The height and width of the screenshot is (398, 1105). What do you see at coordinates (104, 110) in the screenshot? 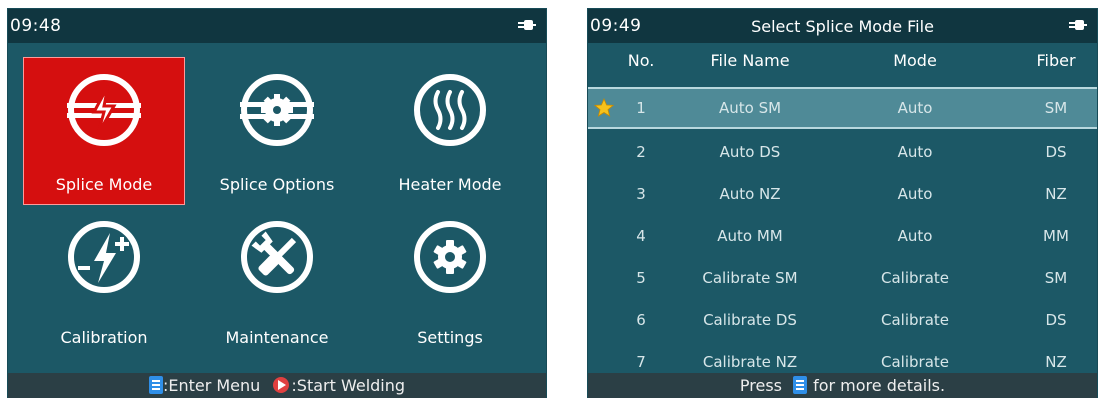
I see `splice-icon` at bounding box center [104, 110].